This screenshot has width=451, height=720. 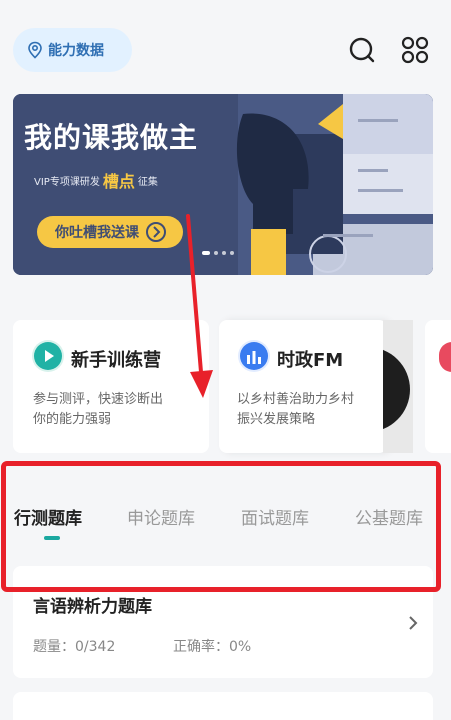 What do you see at coordinates (97, 233) in the screenshot?
I see `banner-cta-label: 你吐槽我送课` at bounding box center [97, 233].